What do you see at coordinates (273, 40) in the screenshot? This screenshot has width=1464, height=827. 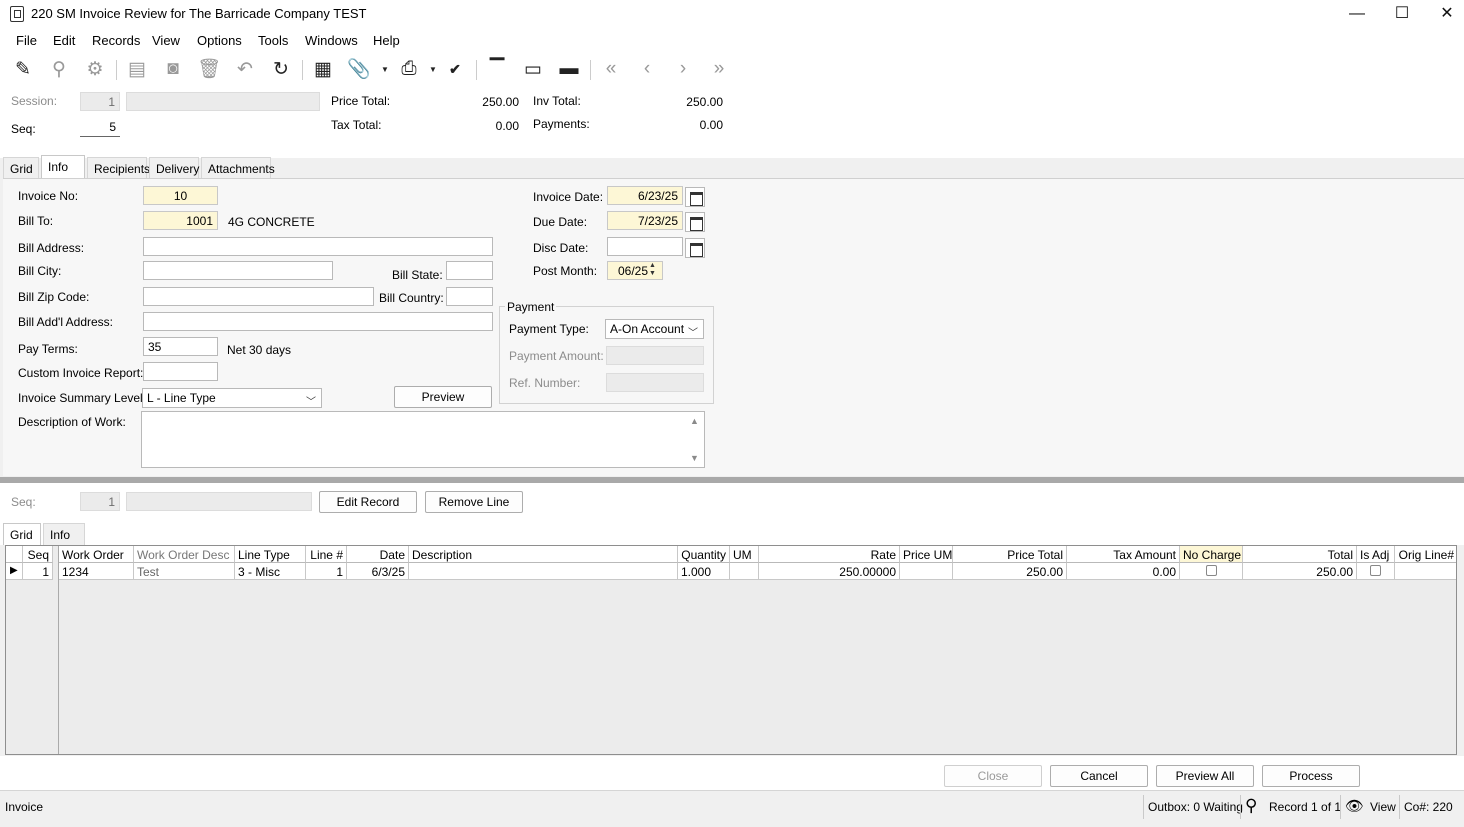 I see `menu-tools: Tools` at bounding box center [273, 40].